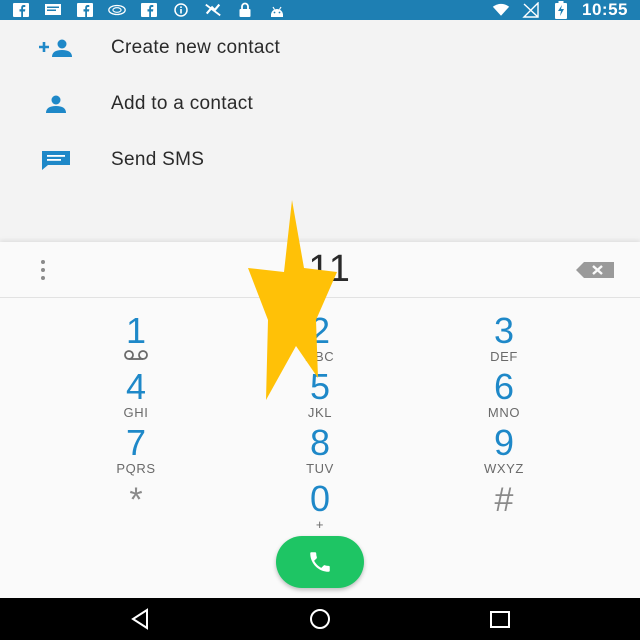  I want to click on key-6: 6 MNO, so click(504, 396).